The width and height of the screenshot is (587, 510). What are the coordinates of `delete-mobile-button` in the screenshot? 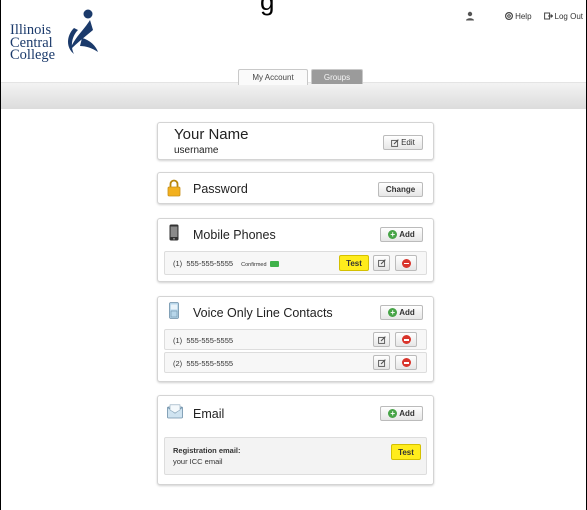 It's located at (406, 263).